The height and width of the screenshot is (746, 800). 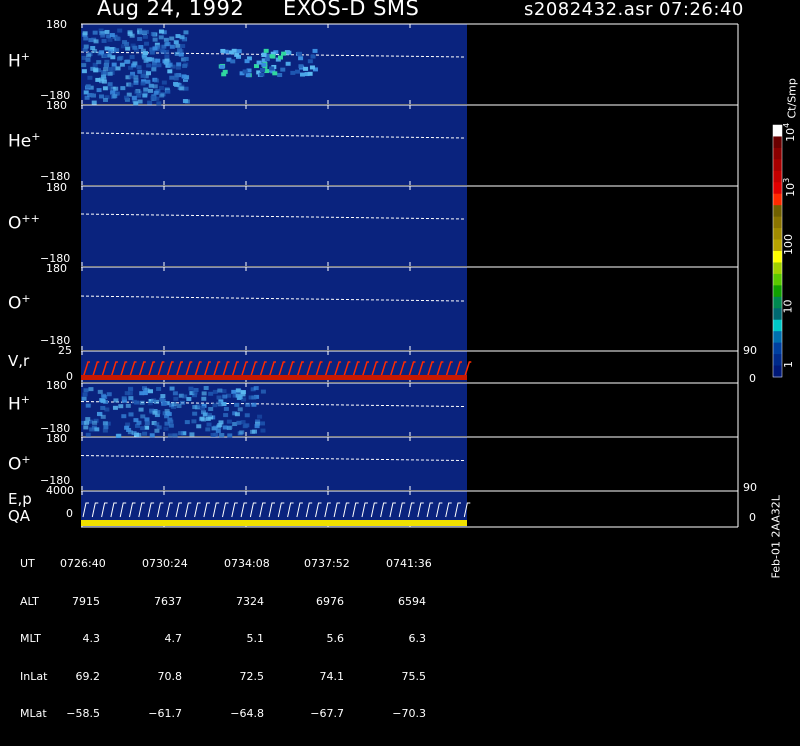 I want to click on panel-2-data-area, so click(x=274, y=145).